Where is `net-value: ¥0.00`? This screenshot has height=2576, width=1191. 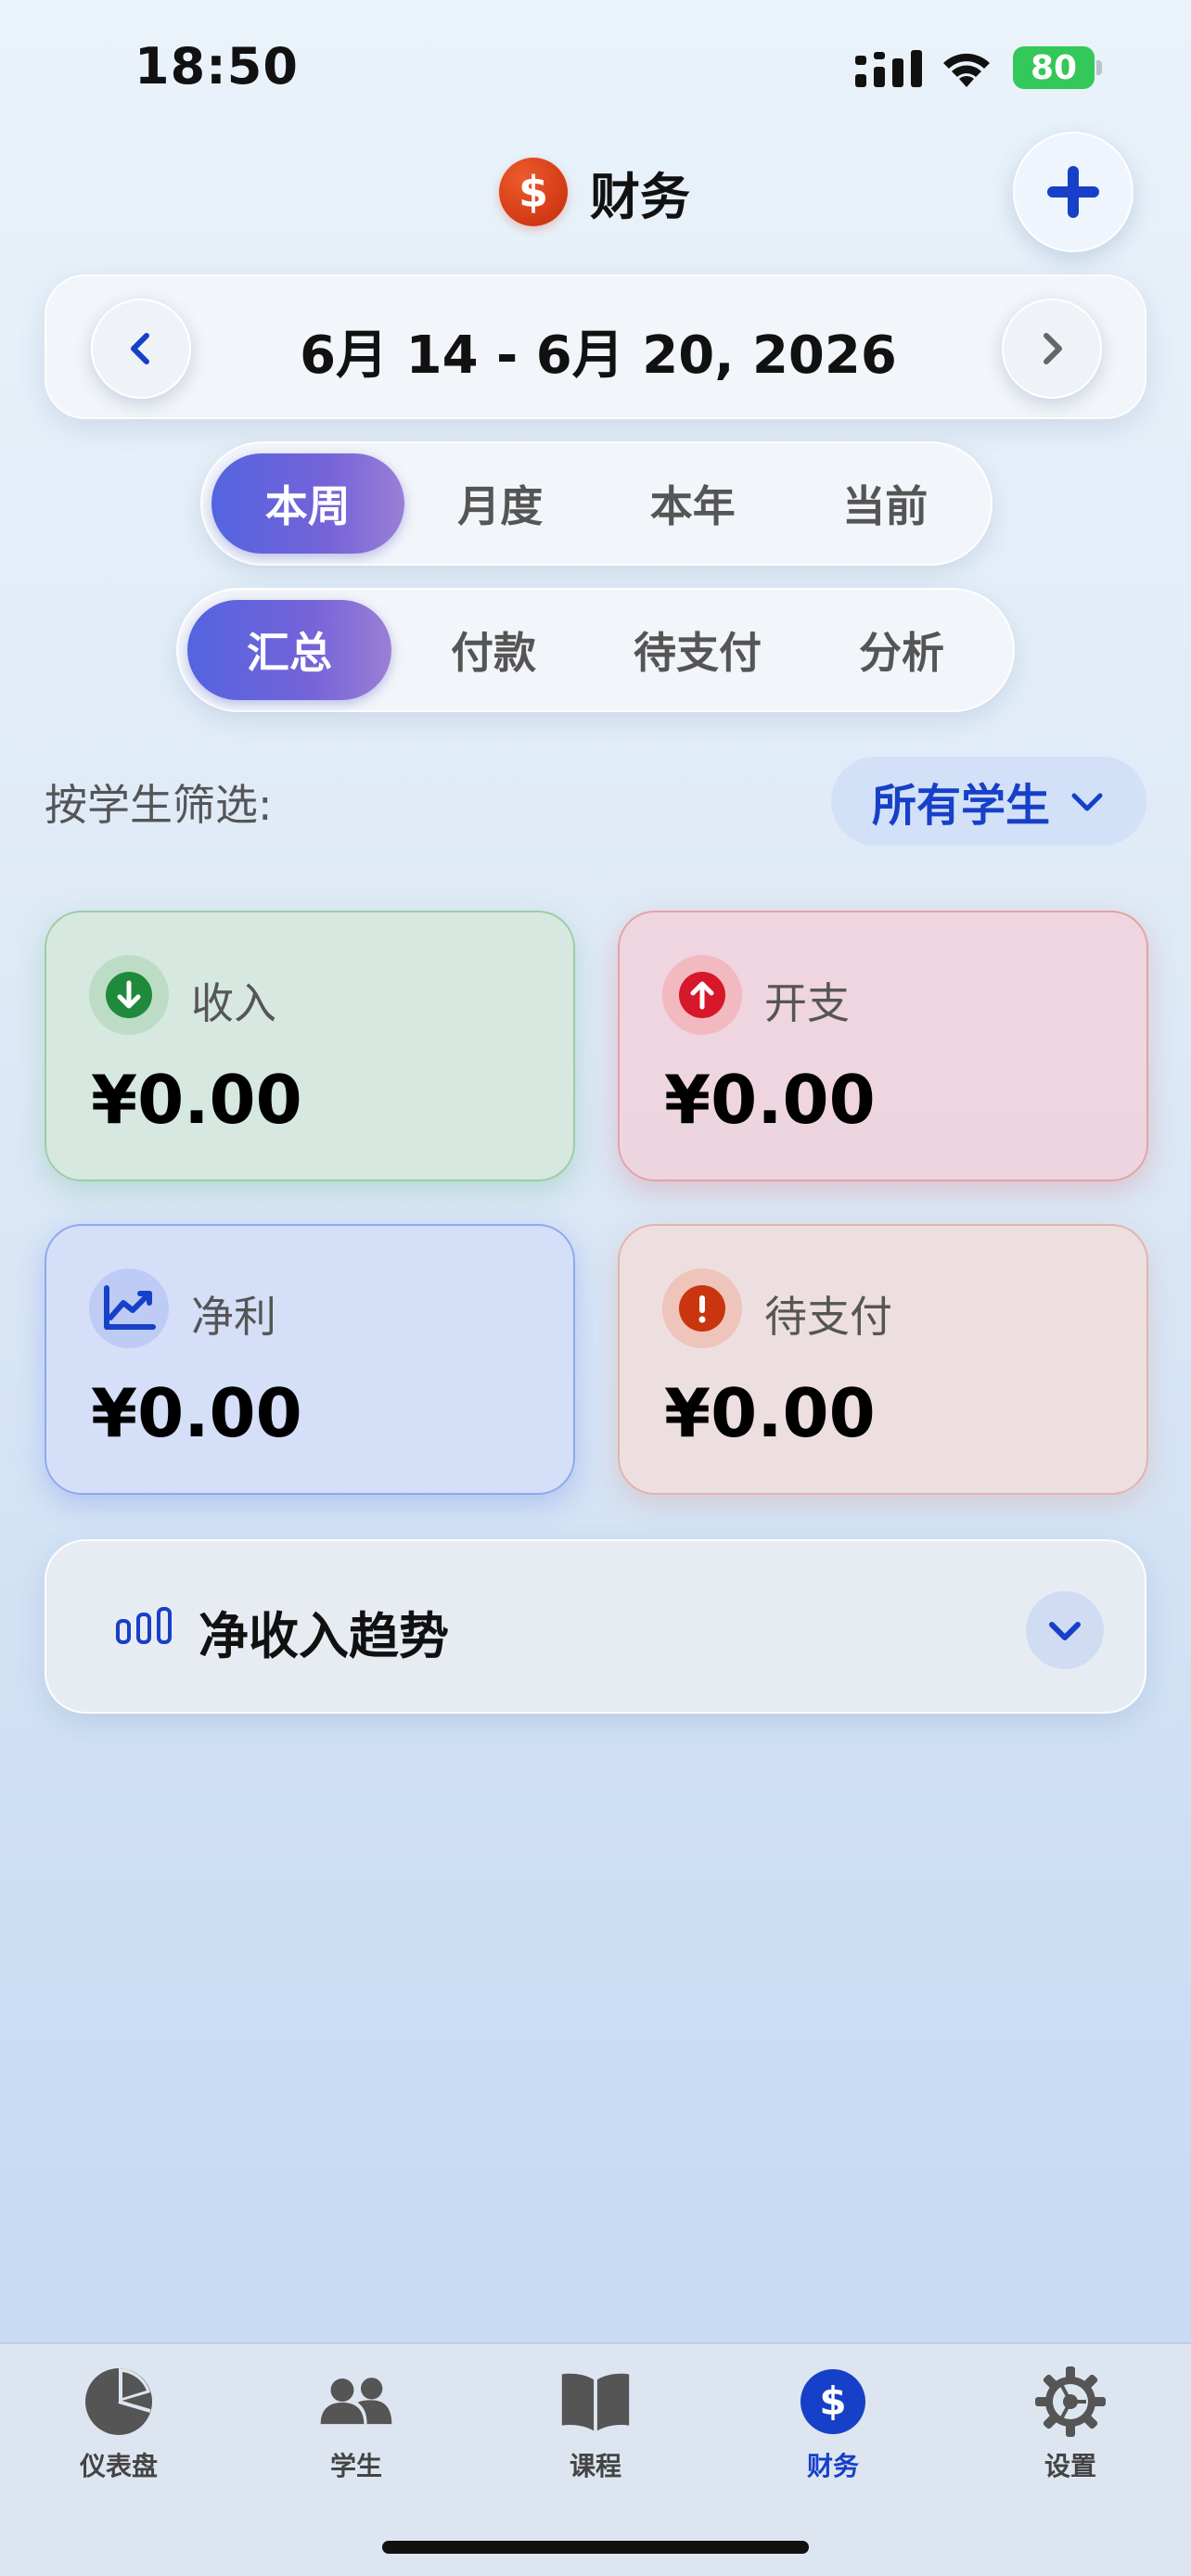
net-value: ¥0.00 is located at coordinates (196, 1413).